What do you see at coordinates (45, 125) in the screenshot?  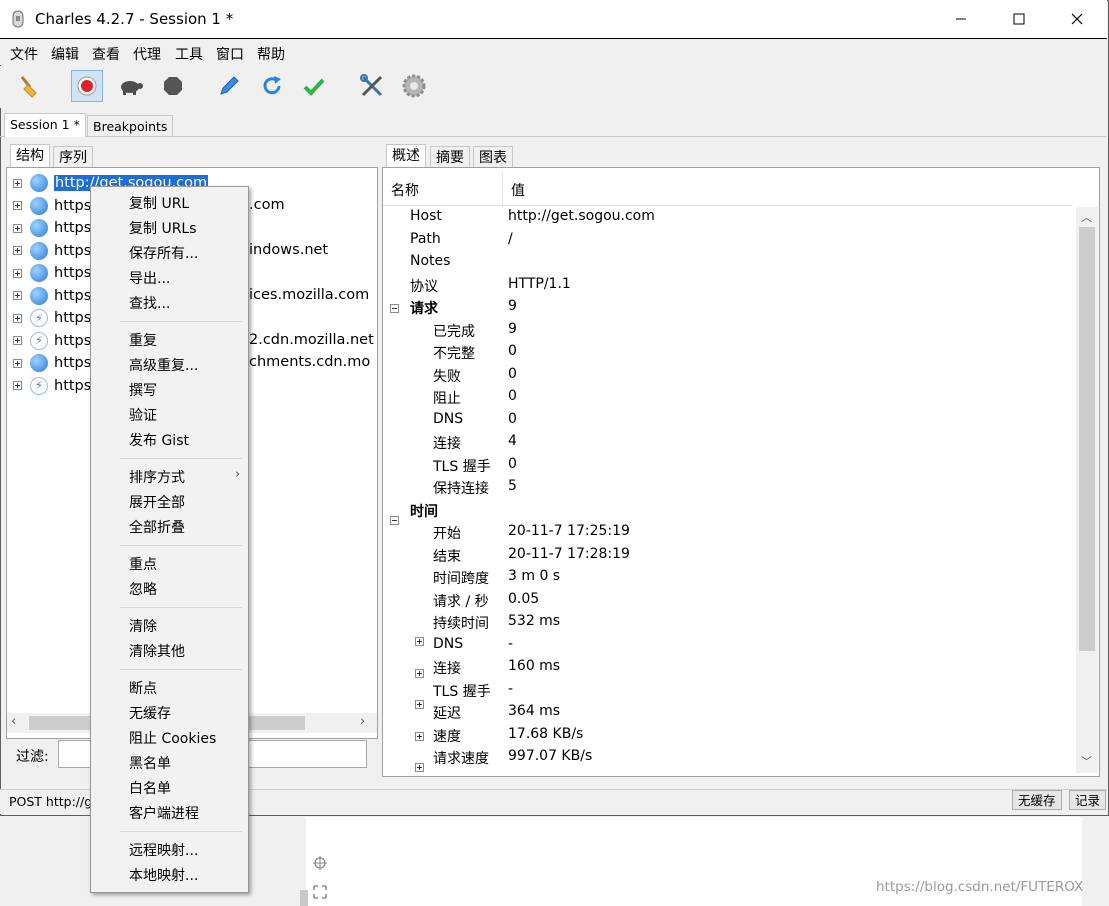 I see `tab-session-1: Session 1 *` at bounding box center [45, 125].